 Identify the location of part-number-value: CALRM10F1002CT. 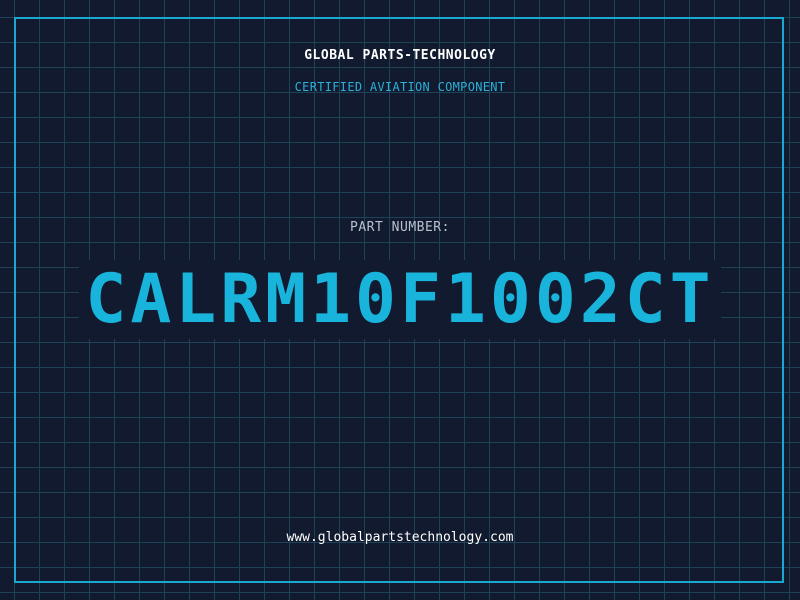
(400, 300).